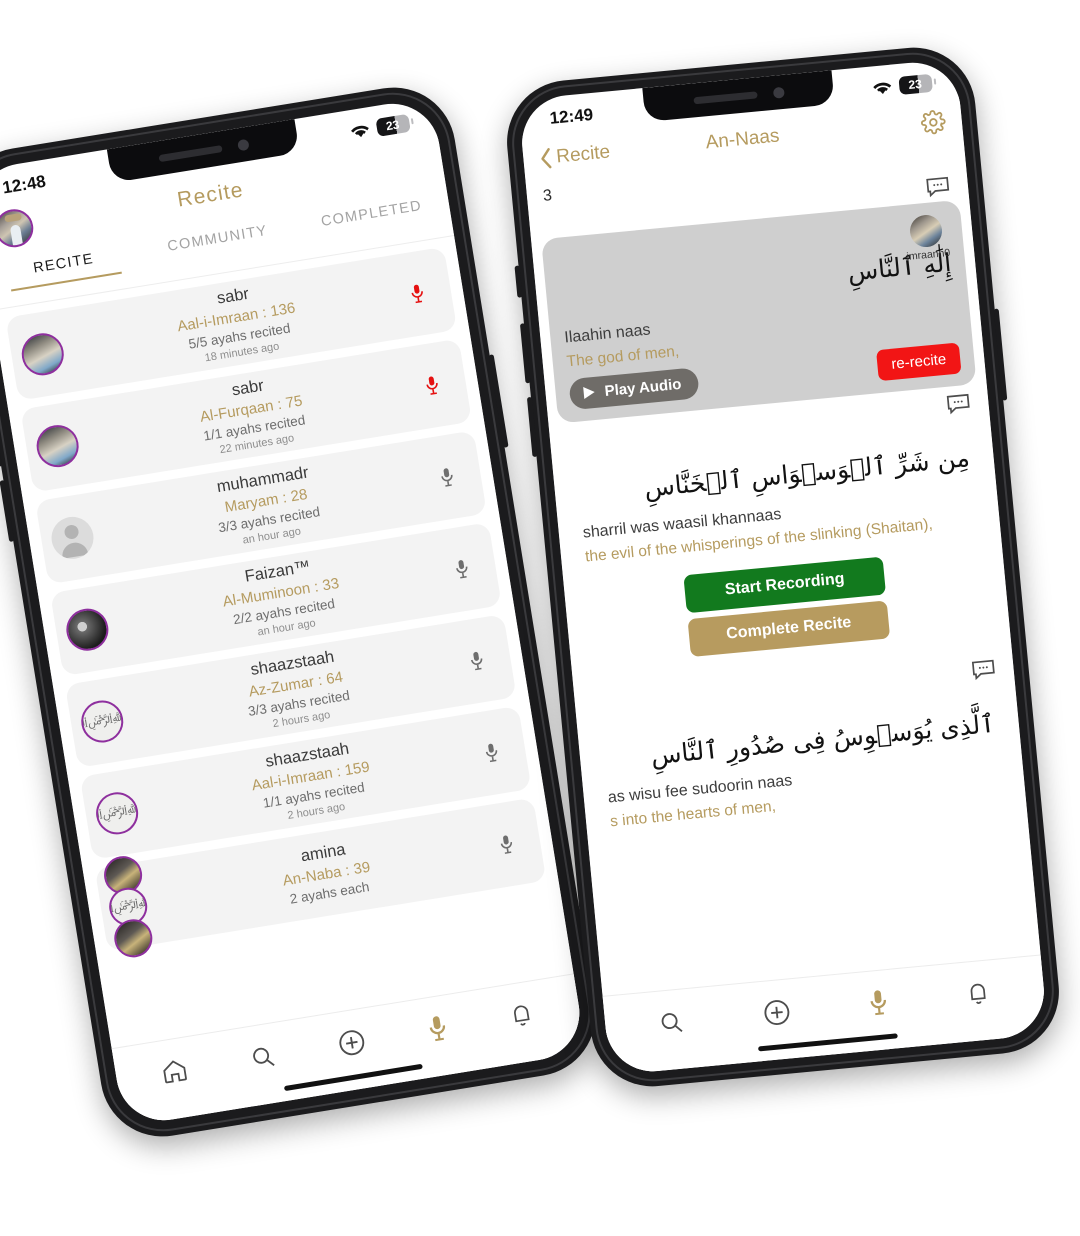  Describe the element at coordinates (16, 234) in the screenshot. I see `avatar-detail-shirt` at that location.